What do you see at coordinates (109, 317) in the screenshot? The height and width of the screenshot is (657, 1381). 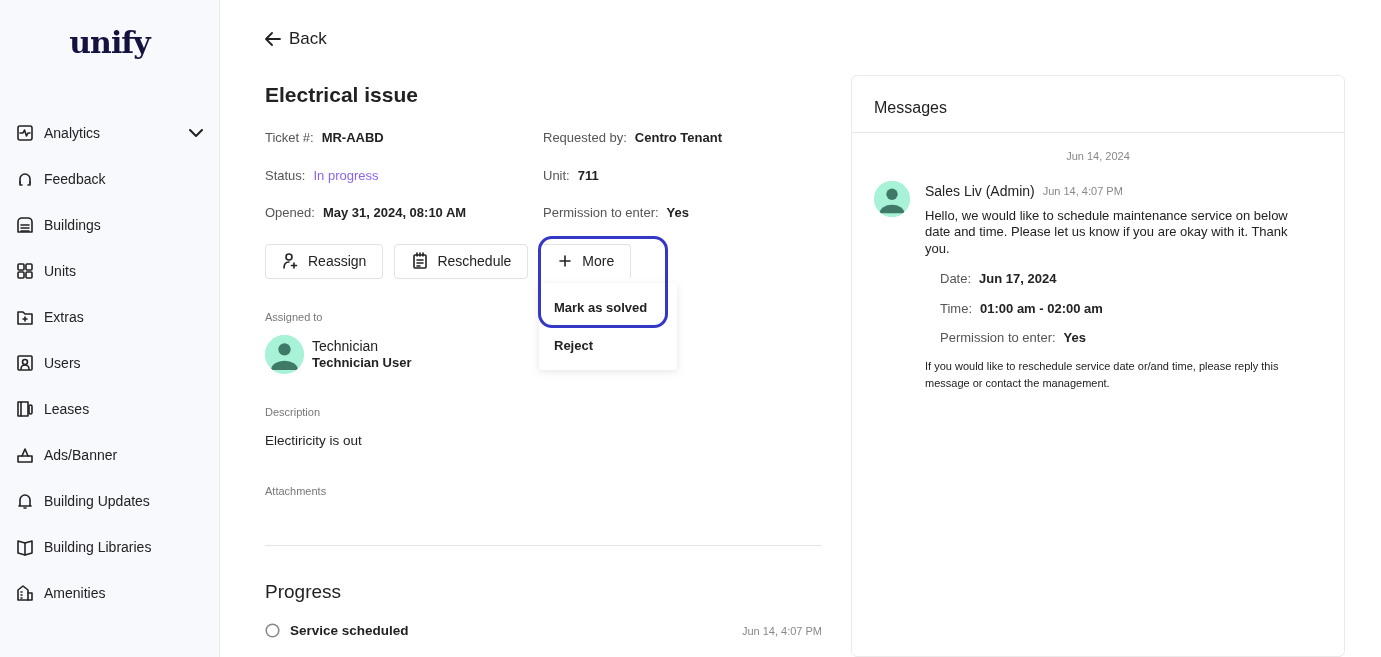 I see `sidebar-item: Extras` at bounding box center [109, 317].